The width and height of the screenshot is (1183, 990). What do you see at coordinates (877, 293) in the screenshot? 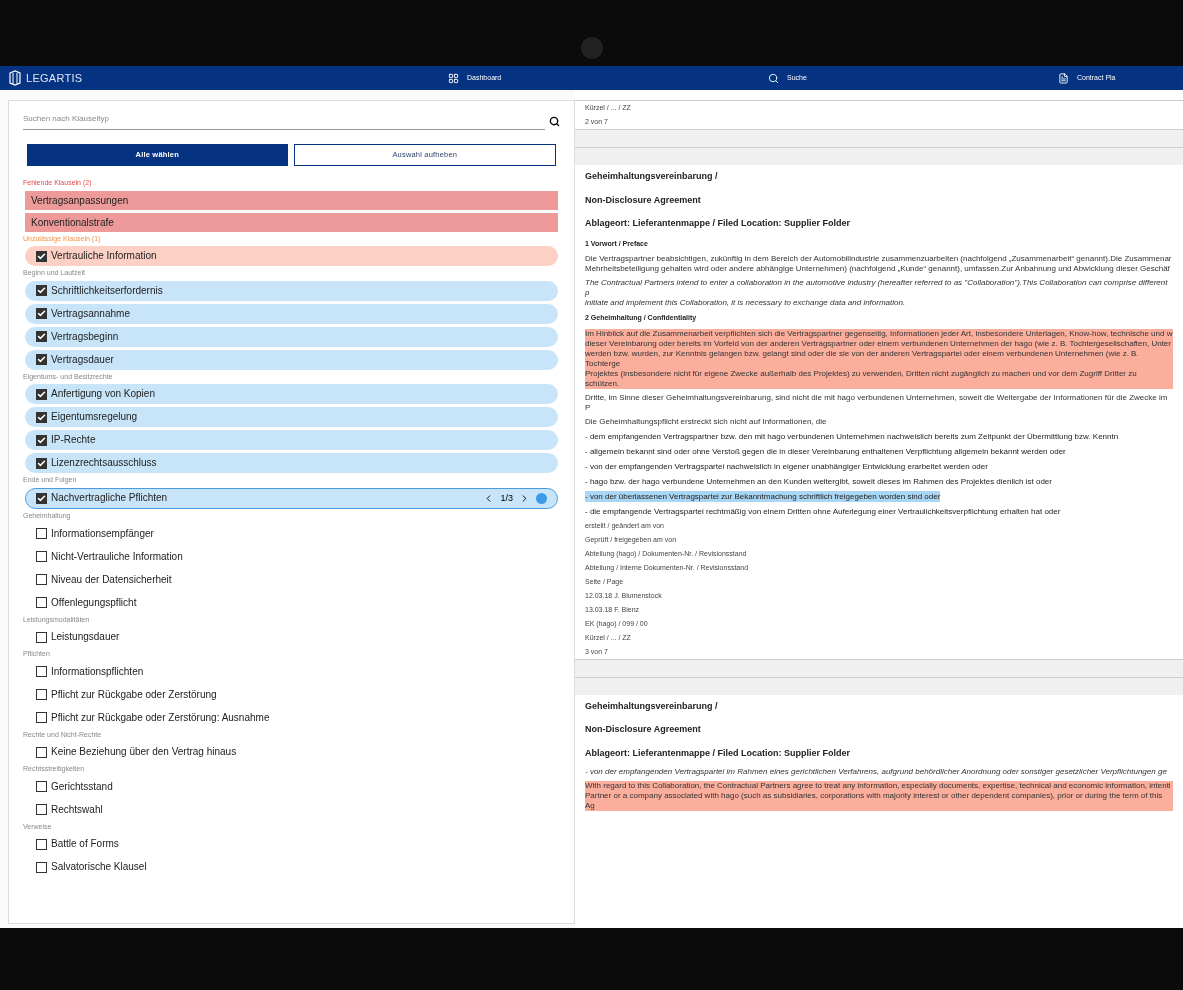
I see `paragraph: The Contractual Partners intend to enter a collaboration in the automotive industry (hereafter referred to as "Collaboration").This Collaboration can comprise different p initiate and implement this Collaboration, it is necessary to exchange data and information.` at bounding box center [877, 293].